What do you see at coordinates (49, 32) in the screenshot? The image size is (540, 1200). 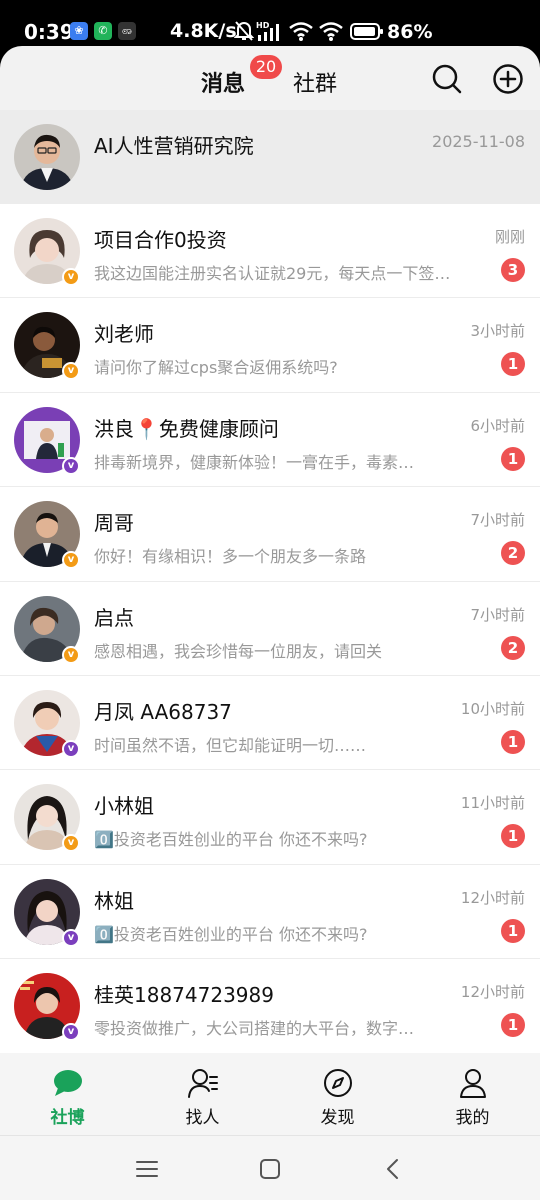 I see `status-time: 0:39` at bounding box center [49, 32].